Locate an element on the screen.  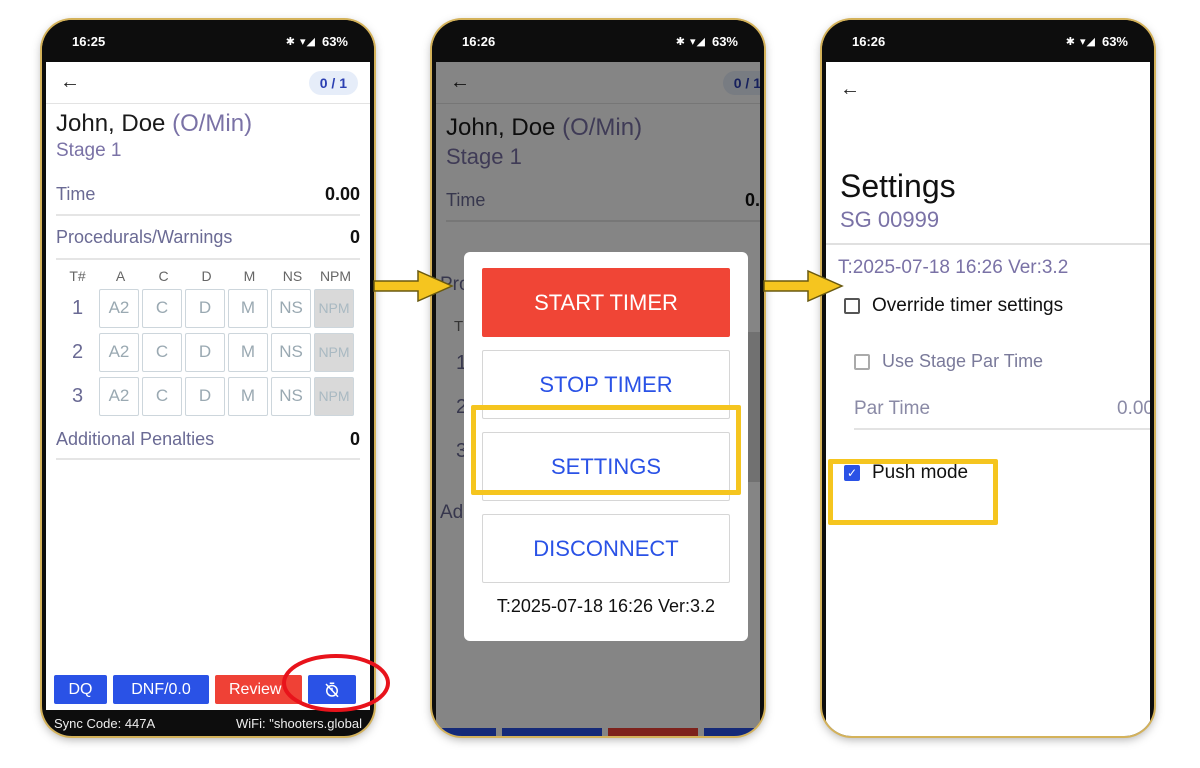
sync-code: Sync Code: 447A is located at coordinates (105, 723).